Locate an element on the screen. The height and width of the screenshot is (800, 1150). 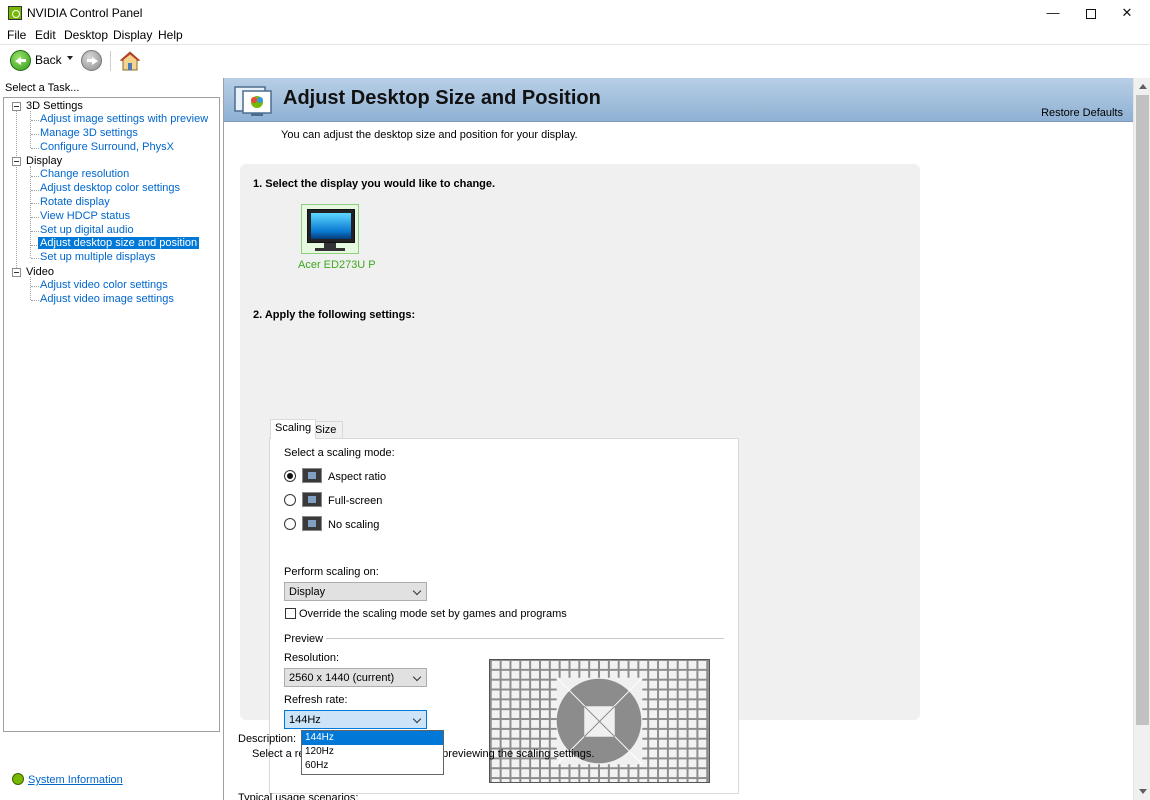
task-pane-footer: System Information is located at coordinates (111, 767).